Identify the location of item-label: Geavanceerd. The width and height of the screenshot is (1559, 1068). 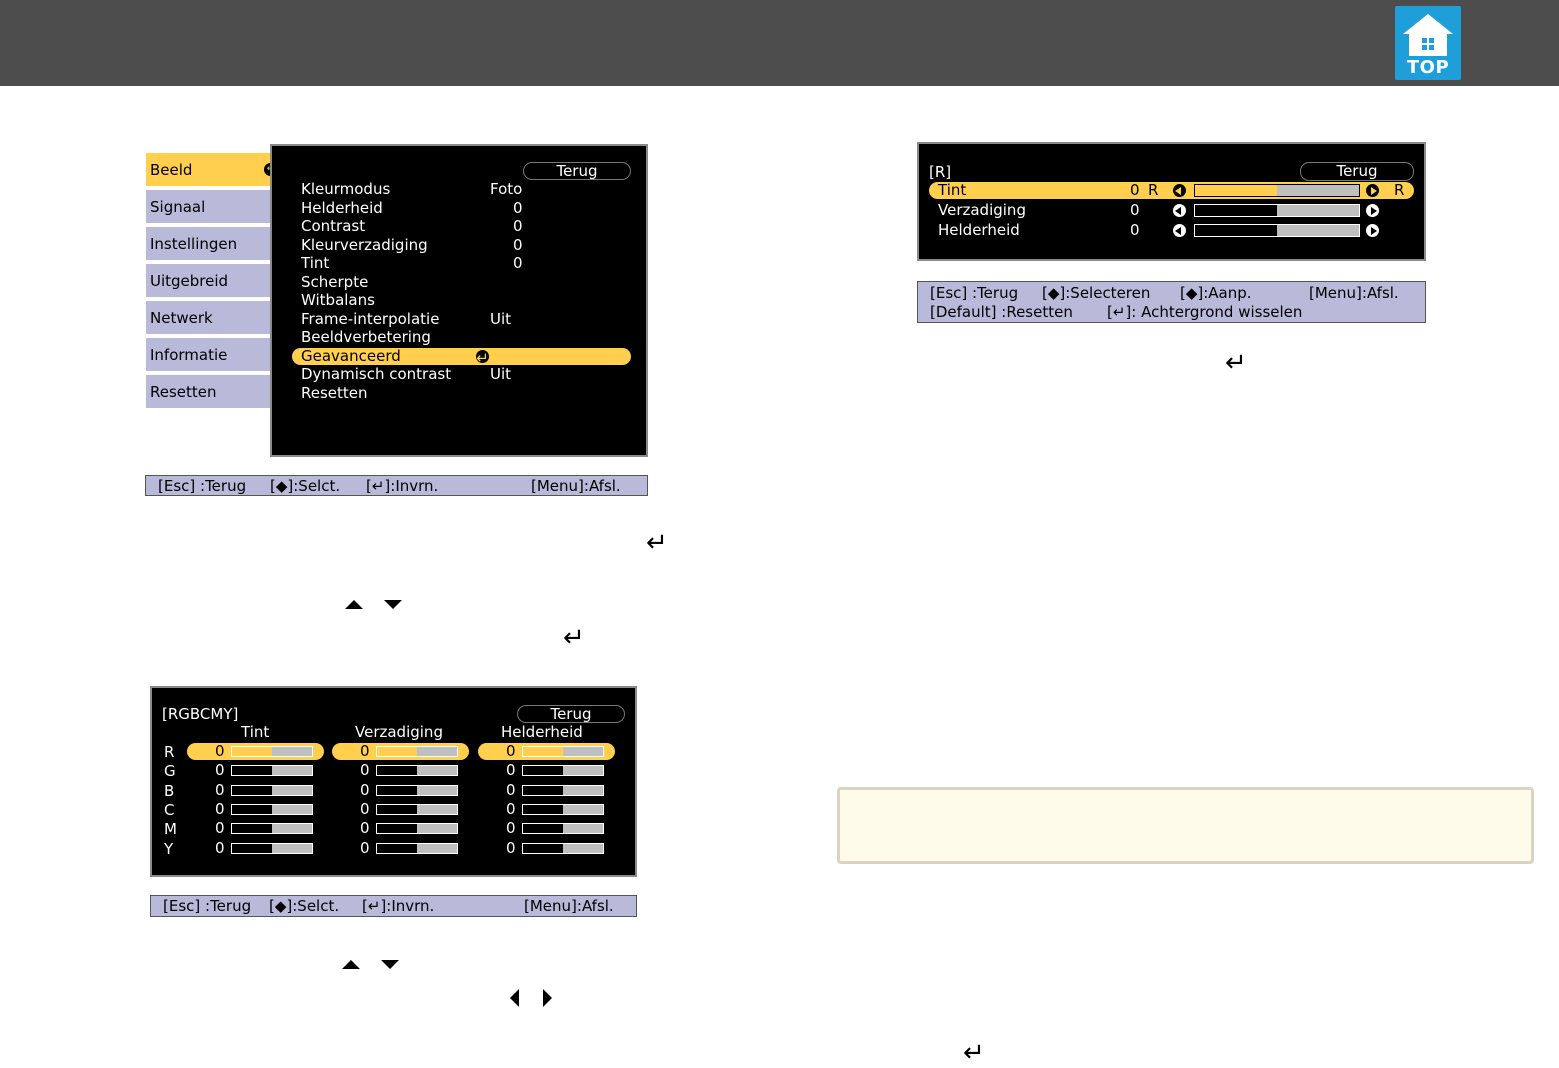
(351, 356).